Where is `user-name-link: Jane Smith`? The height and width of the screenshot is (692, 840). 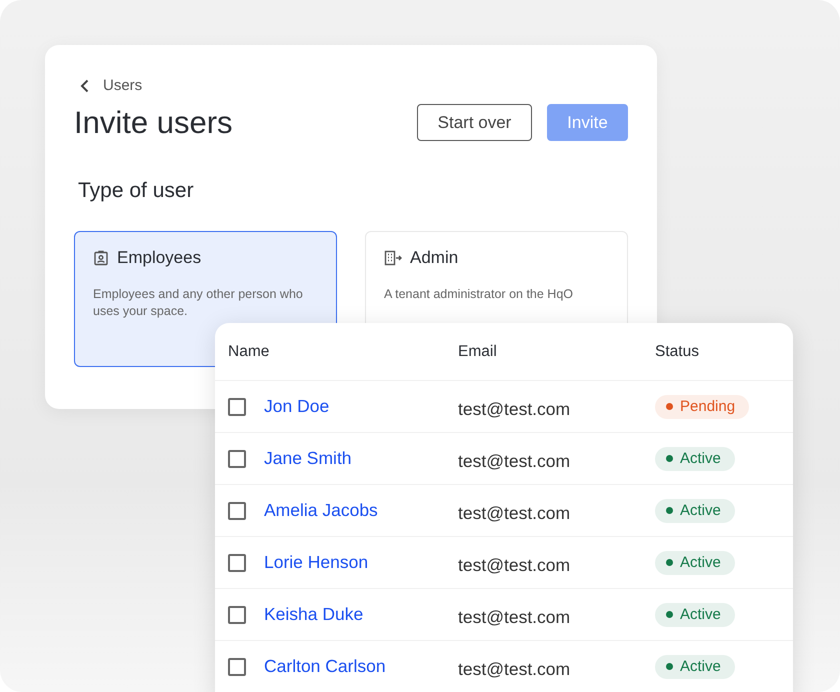
user-name-link: Jane Smith is located at coordinates (308, 458).